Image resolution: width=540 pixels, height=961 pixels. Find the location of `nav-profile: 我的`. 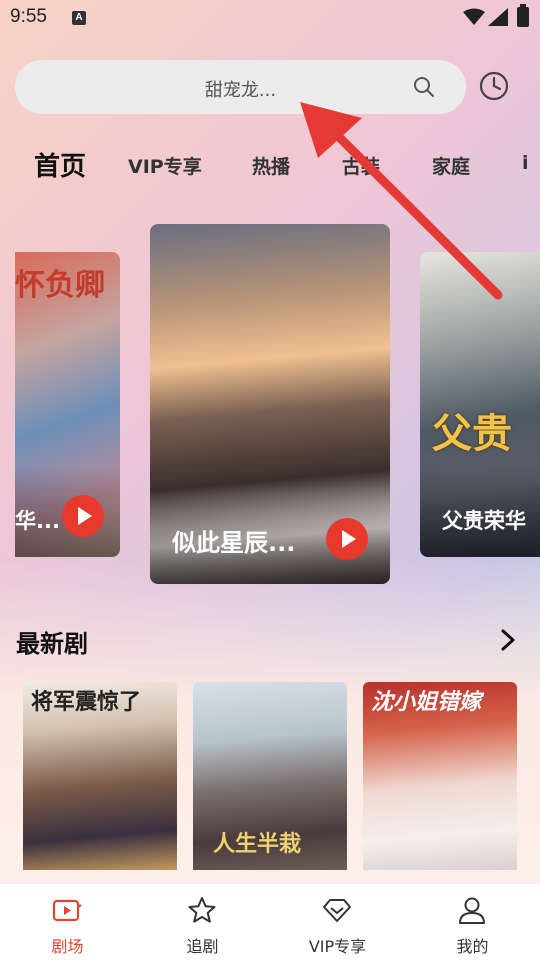

nav-profile: 我的 is located at coordinates (472, 922).